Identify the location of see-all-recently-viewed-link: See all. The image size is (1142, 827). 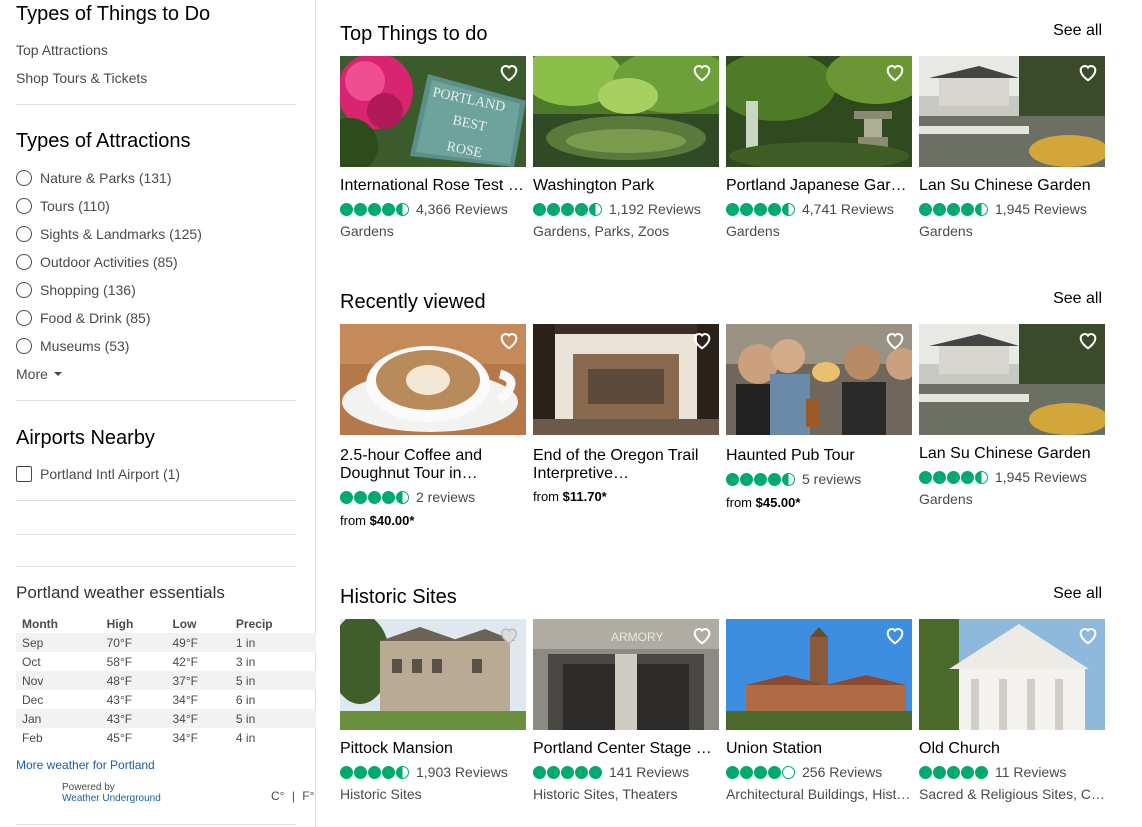
(1077, 299).